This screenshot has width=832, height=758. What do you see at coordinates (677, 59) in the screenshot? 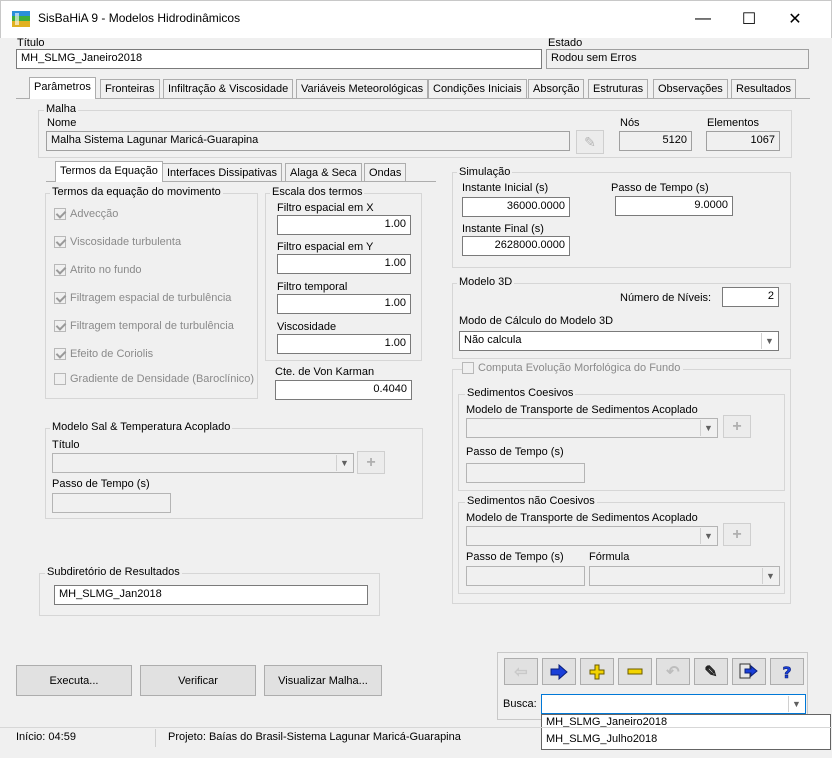
I see `estado-field: Rodou sem Erros` at bounding box center [677, 59].